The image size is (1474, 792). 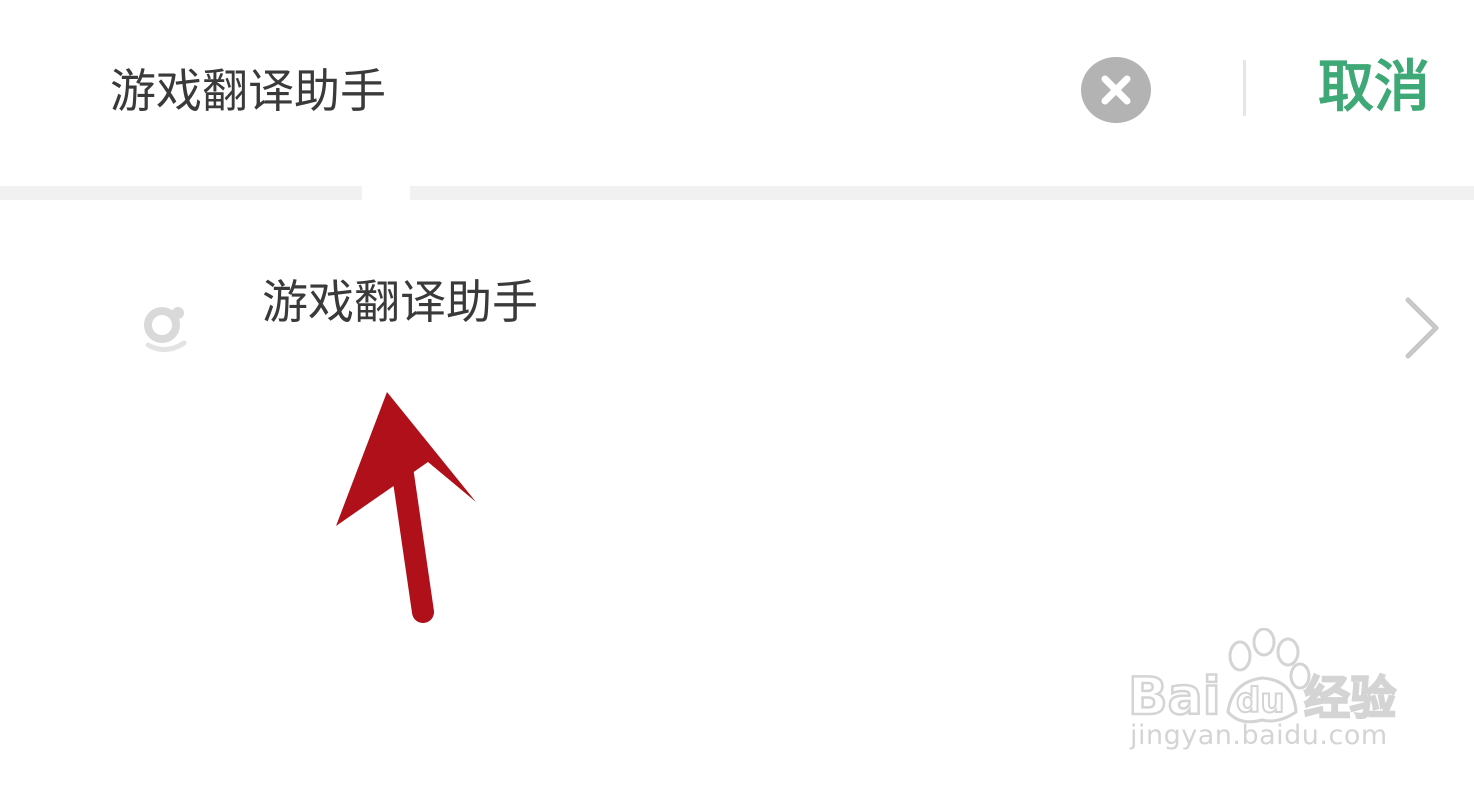 I want to click on vertical-divider, so click(x=1244, y=88).